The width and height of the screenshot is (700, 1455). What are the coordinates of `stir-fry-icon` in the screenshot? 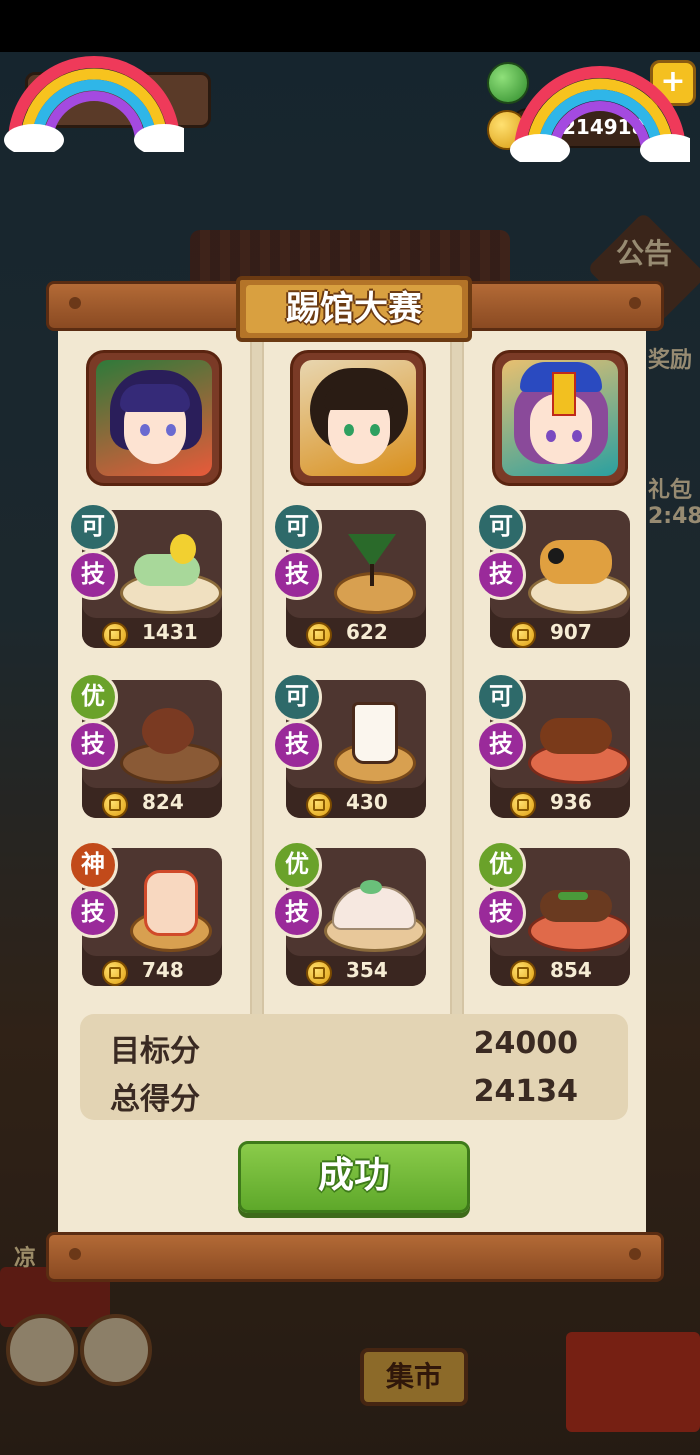 It's located at (579, 907).